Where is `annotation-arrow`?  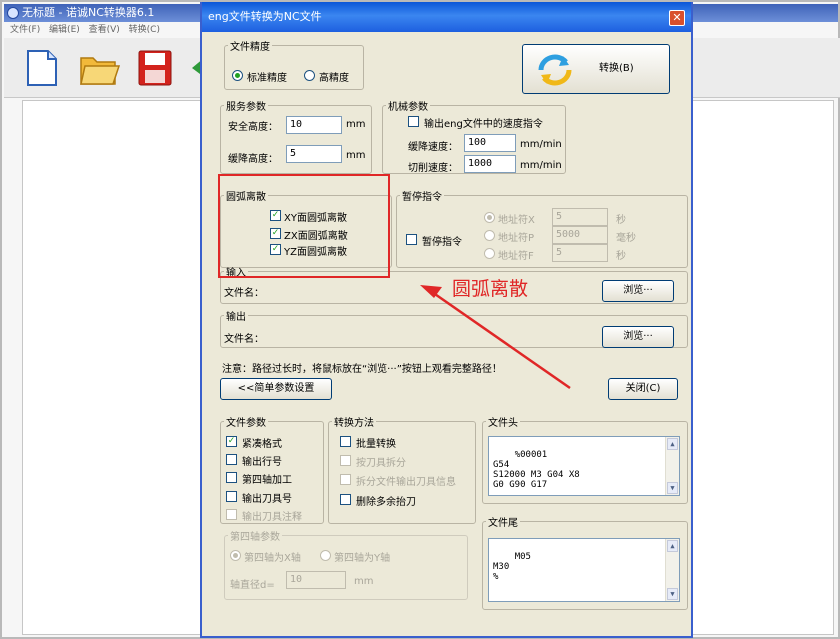 annotation-arrow is located at coordinates (495, 337).